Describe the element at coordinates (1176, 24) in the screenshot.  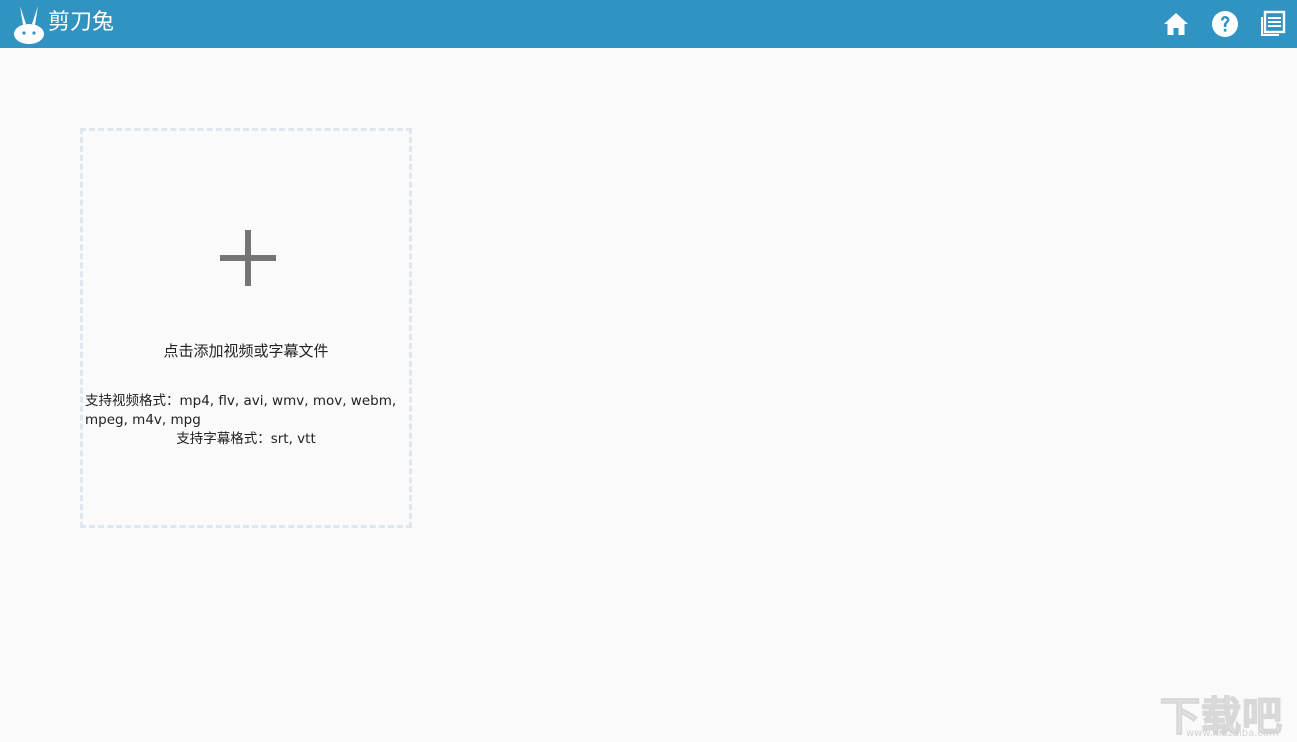
I see `home-icon` at that location.